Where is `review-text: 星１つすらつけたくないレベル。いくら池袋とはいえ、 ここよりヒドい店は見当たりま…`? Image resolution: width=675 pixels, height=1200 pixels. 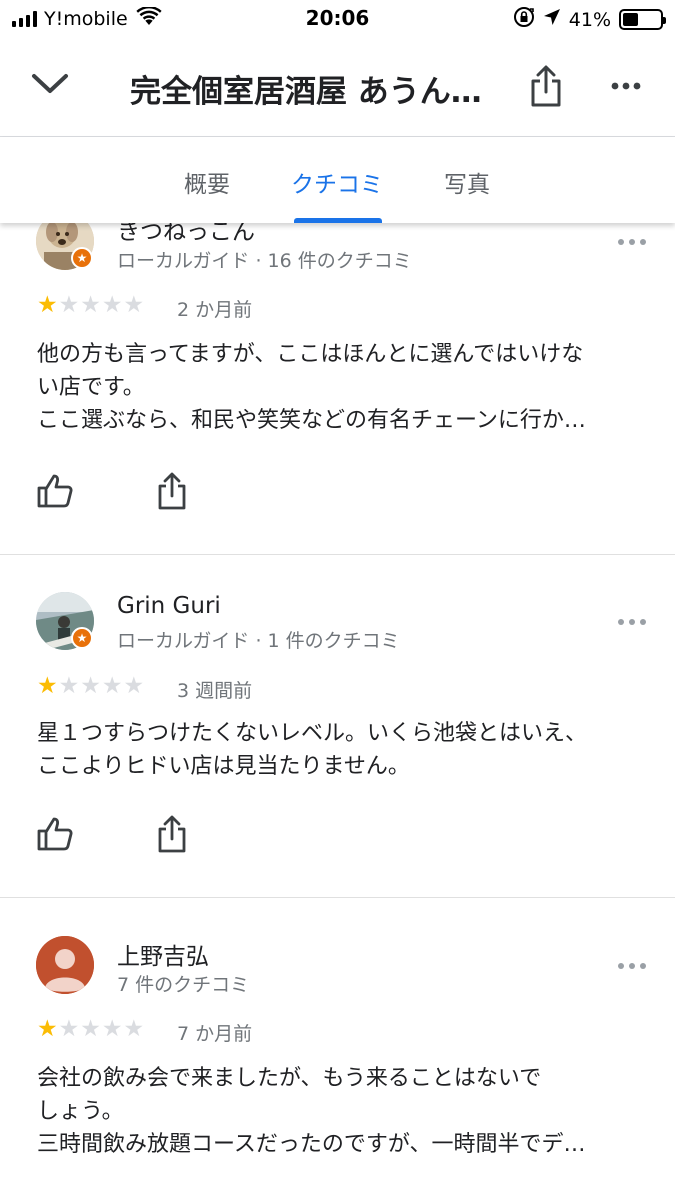
review-text: 星１つすらつけたくないレベル。いくら池袋とはいえ、 ここよりヒドい店は見当たりま… is located at coordinates (339, 750).